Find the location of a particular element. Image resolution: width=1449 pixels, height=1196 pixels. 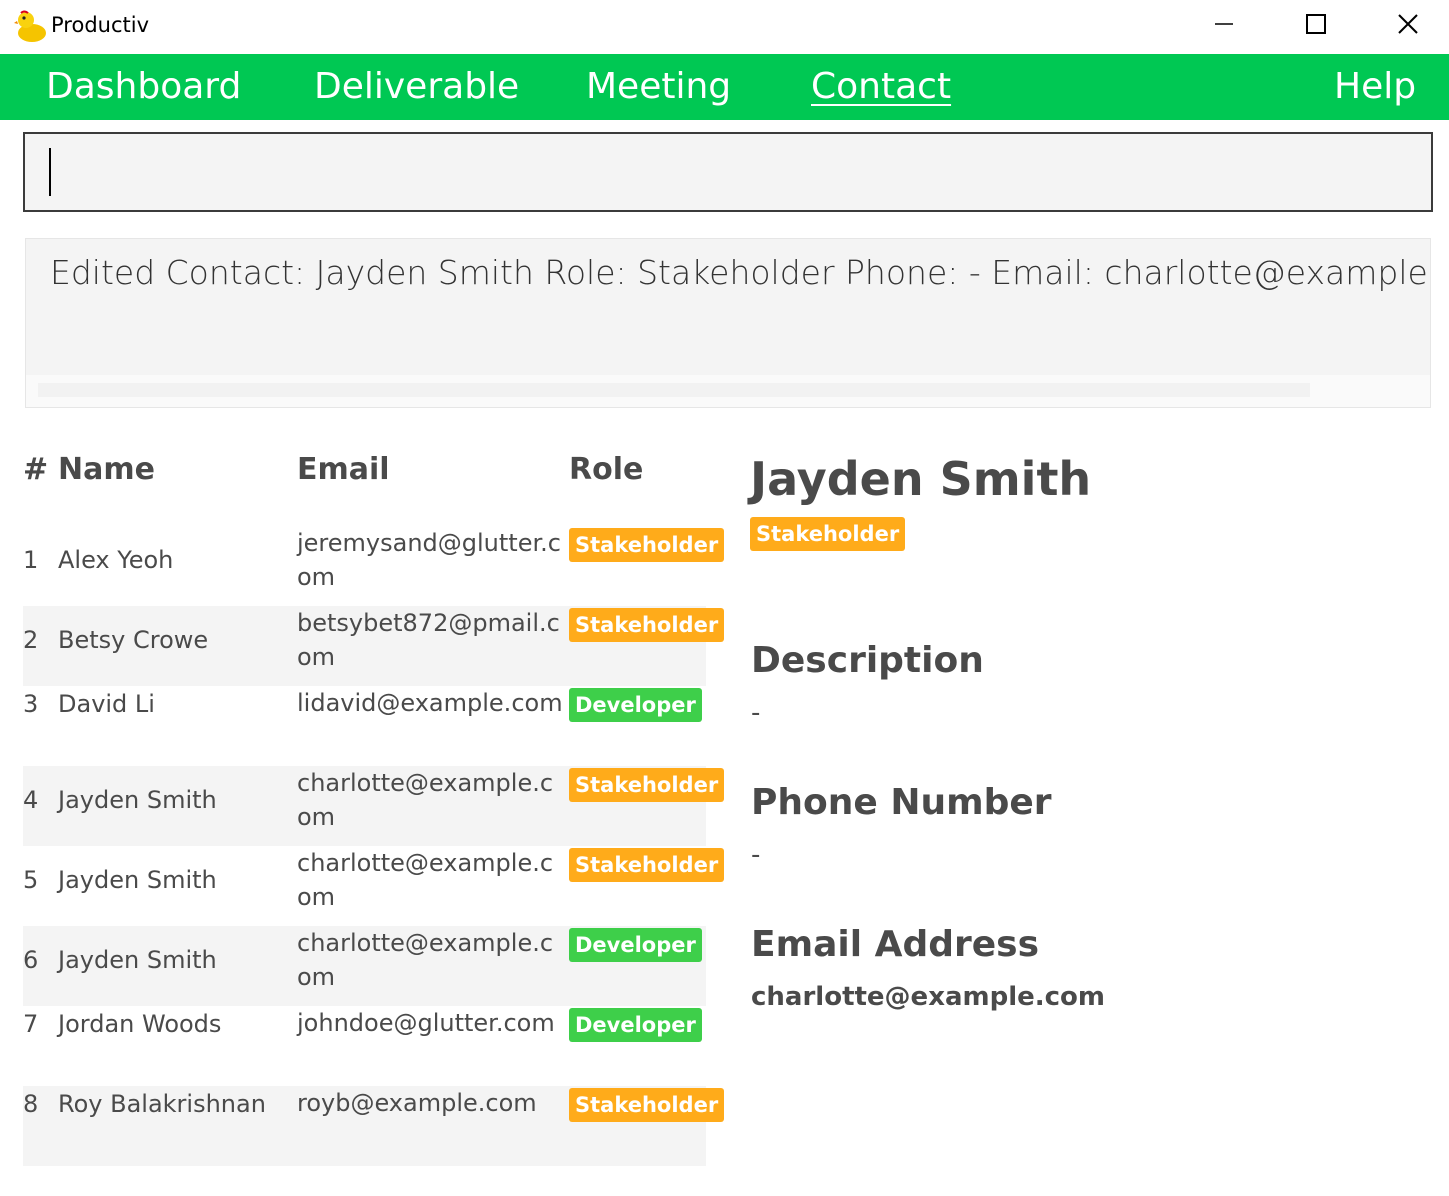

title-bar: Productiv is located at coordinates (724, 27).